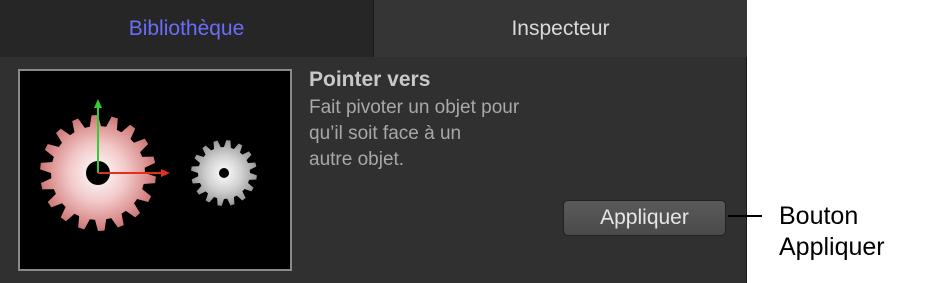 This screenshot has width=926, height=283. I want to click on callout-label: Bouton Appliquer, so click(832, 232).